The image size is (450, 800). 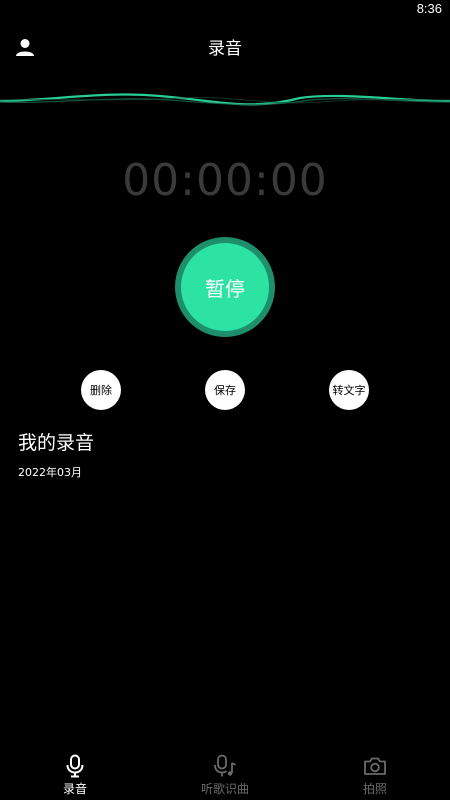 What do you see at coordinates (349, 390) in the screenshot?
I see `transcribe-button: 转文字` at bounding box center [349, 390].